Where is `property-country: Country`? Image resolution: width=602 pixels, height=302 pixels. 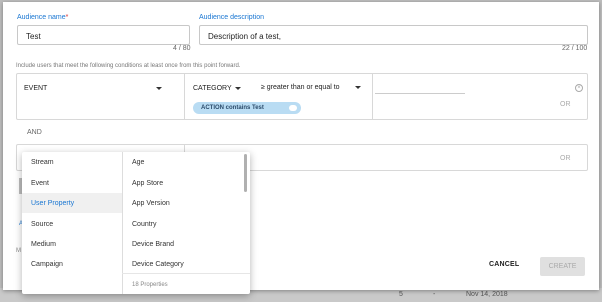 property-country: Country is located at coordinates (144, 224).